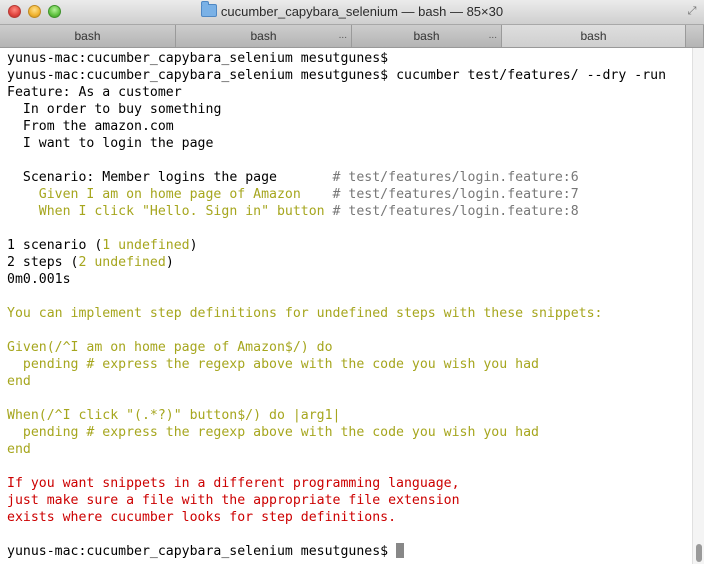  I want to click on feature-line: Feature: As a customer, so click(94, 92).